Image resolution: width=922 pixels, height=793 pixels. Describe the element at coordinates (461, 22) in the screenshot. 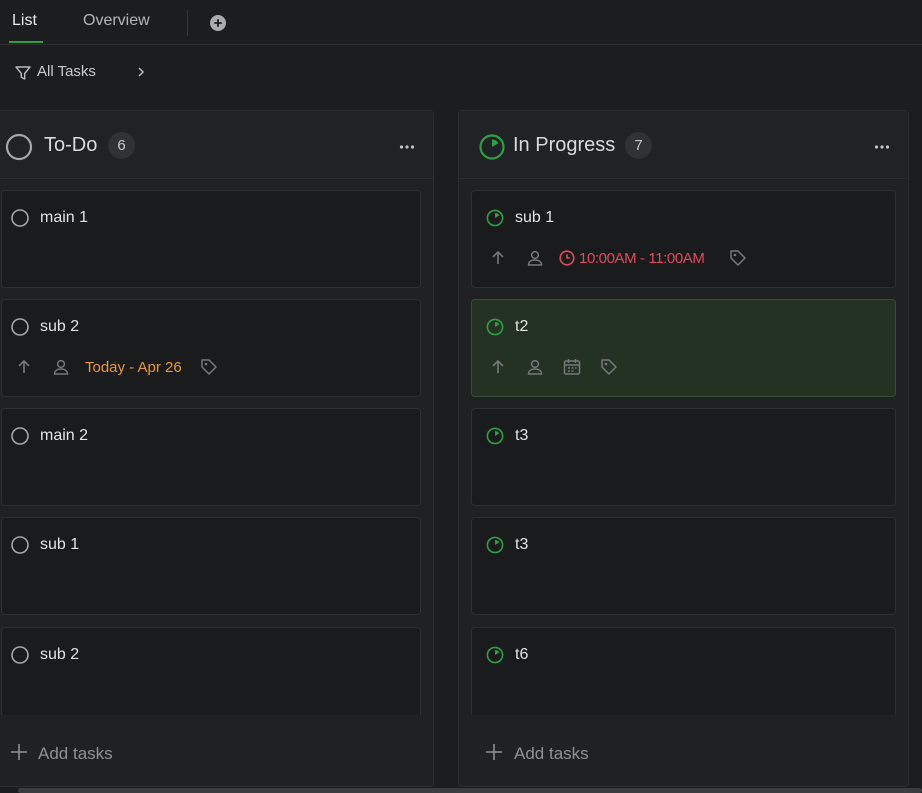

I see `view-tab-bar: List Overview` at that location.